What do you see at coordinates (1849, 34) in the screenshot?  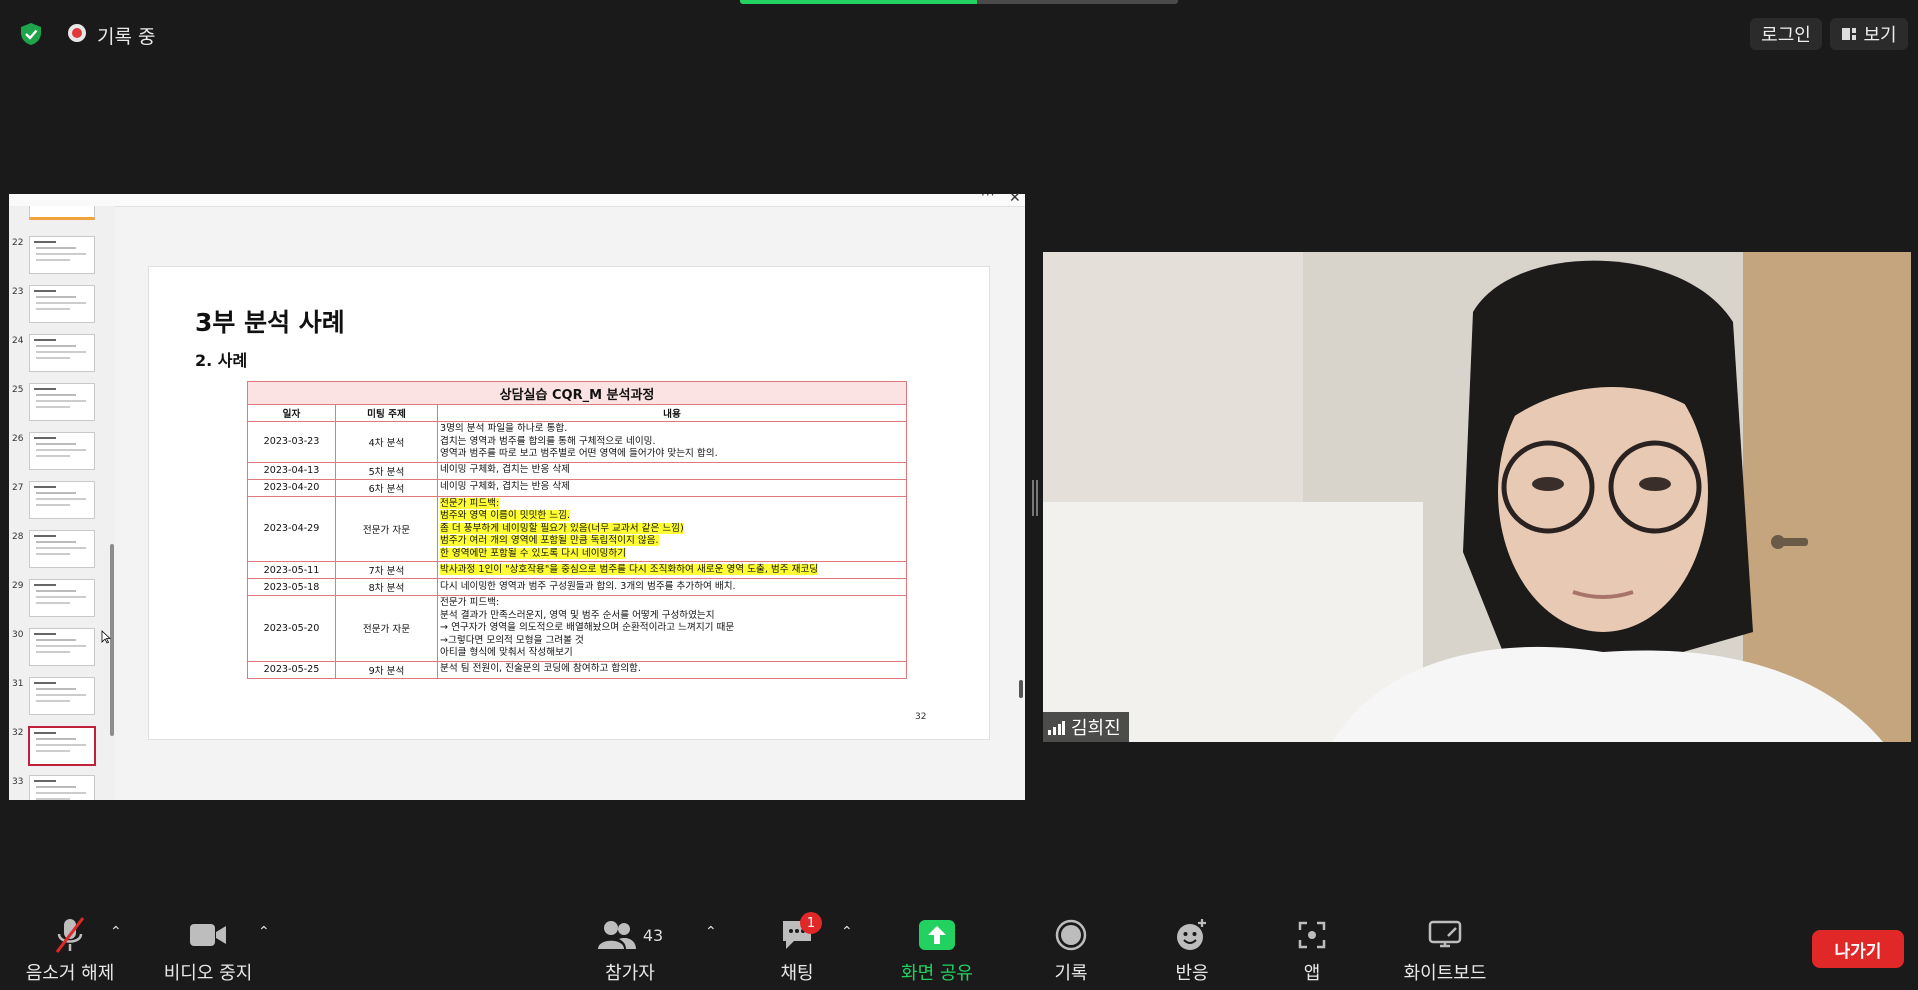 I see `view-layout-icon` at bounding box center [1849, 34].